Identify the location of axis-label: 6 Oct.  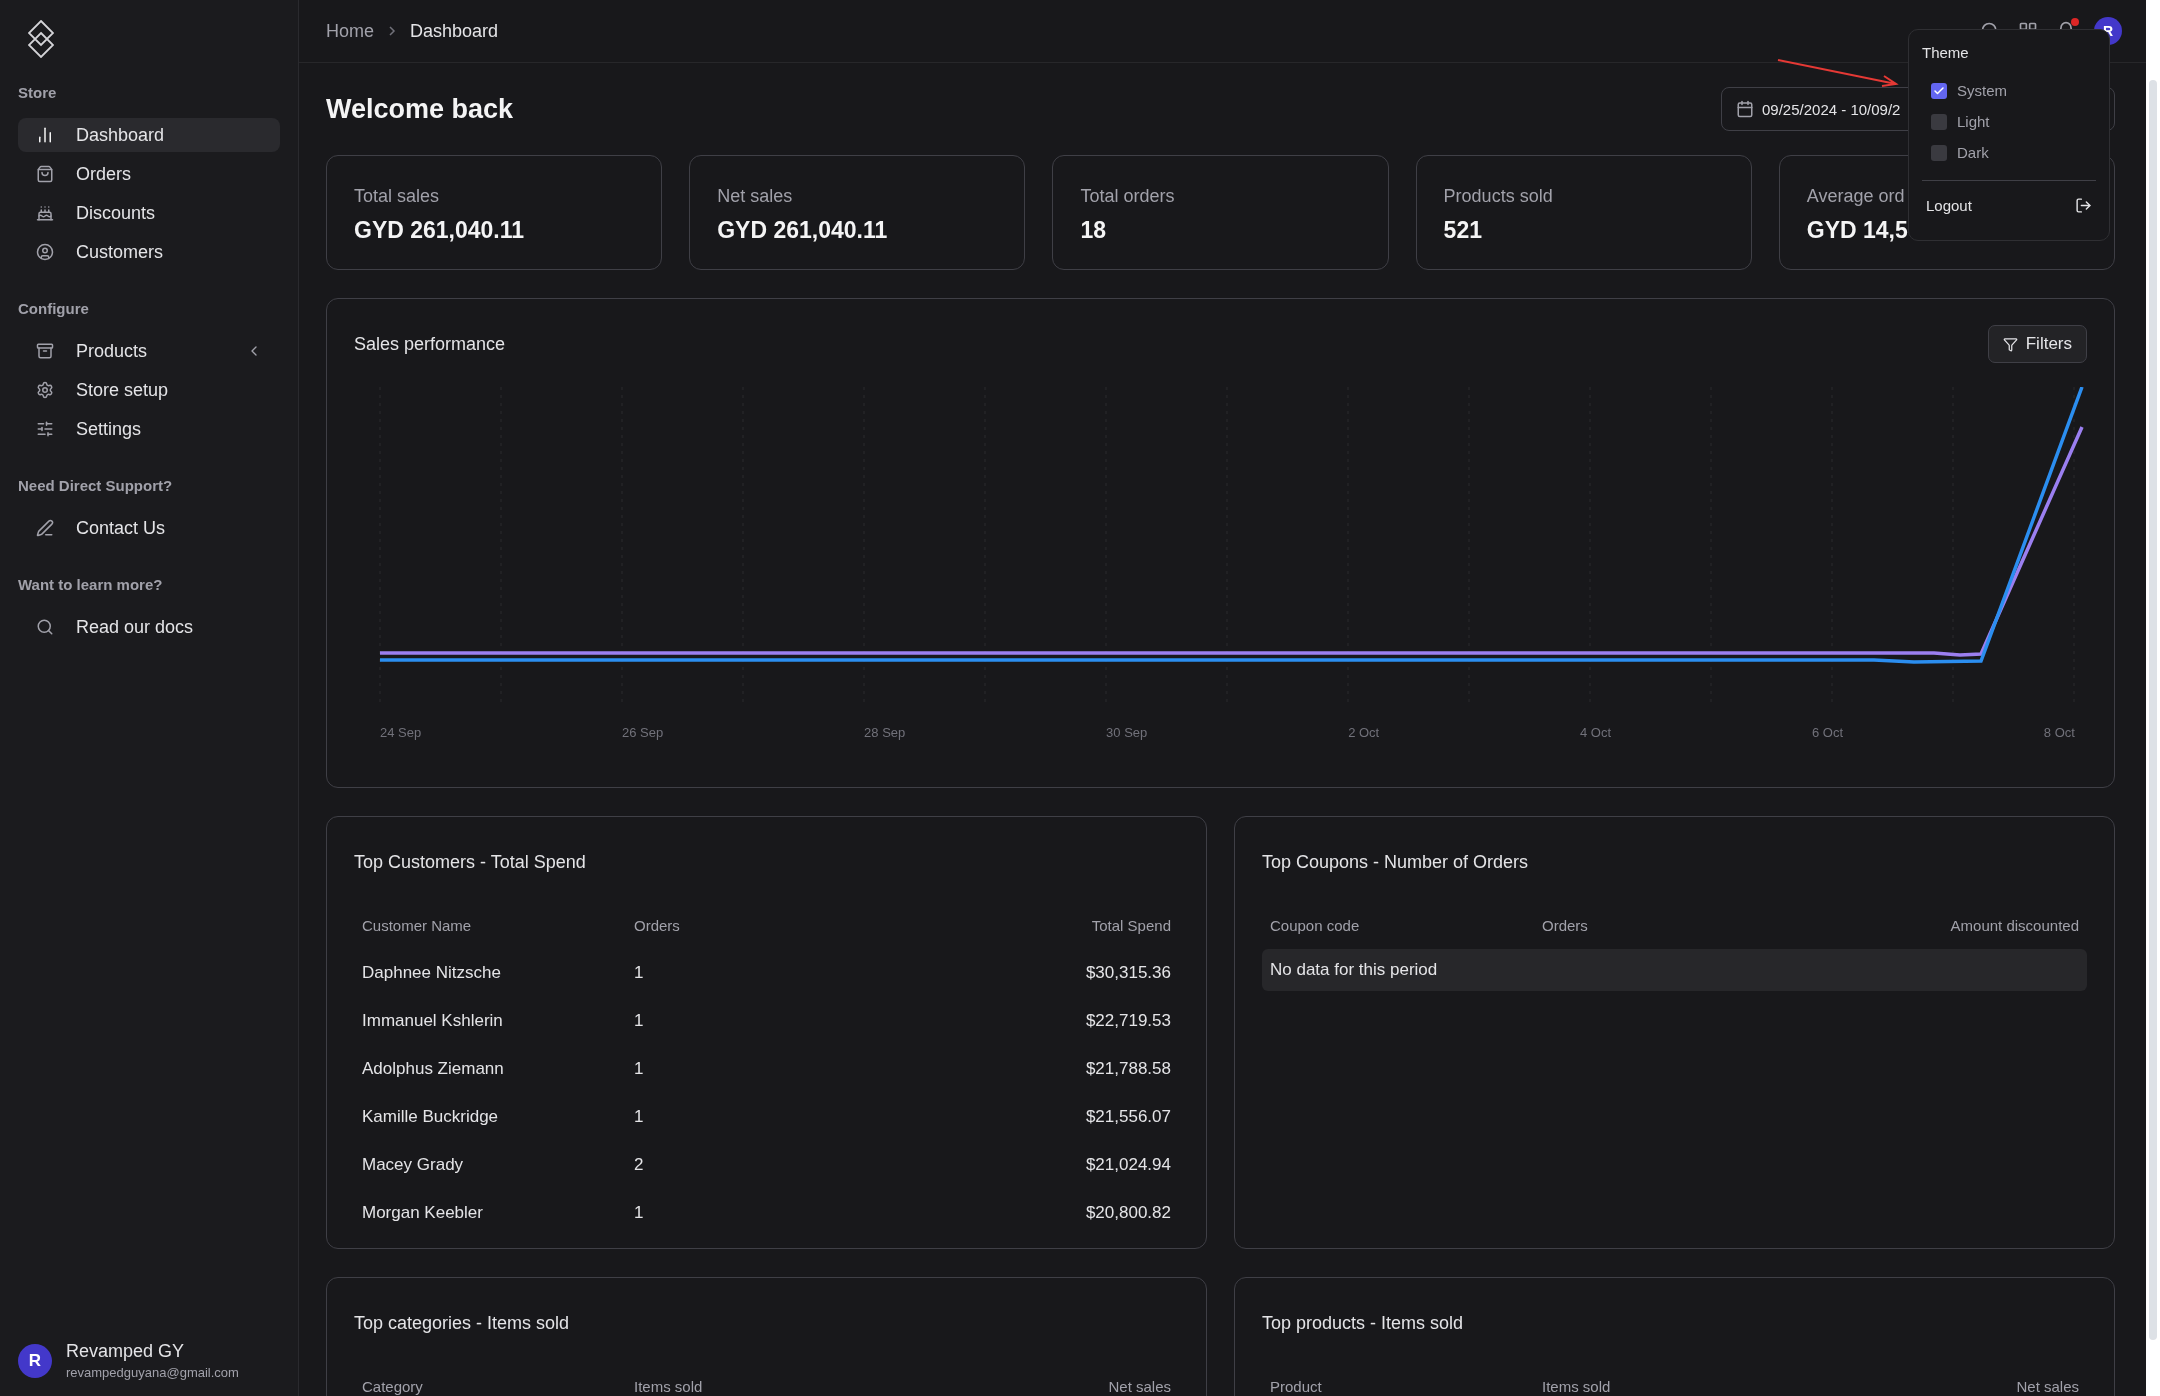
(1827, 732).